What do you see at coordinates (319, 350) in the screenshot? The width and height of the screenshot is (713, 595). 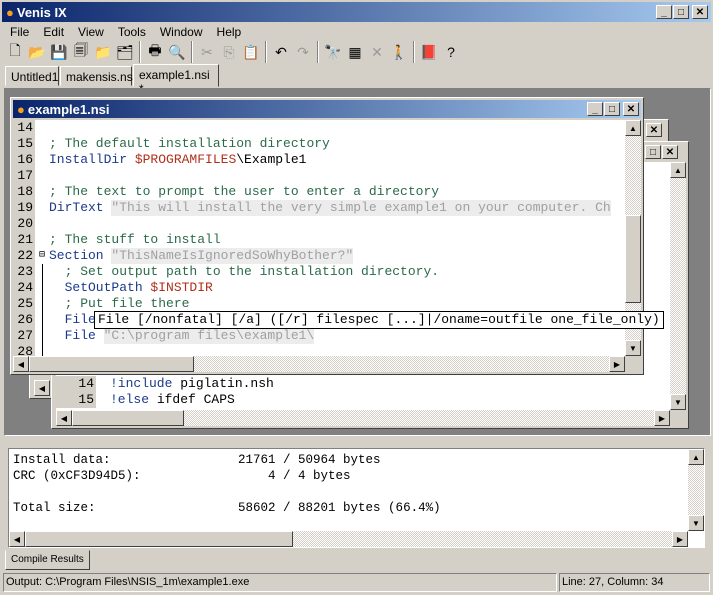 I see `code-line: 28` at bounding box center [319, 350].